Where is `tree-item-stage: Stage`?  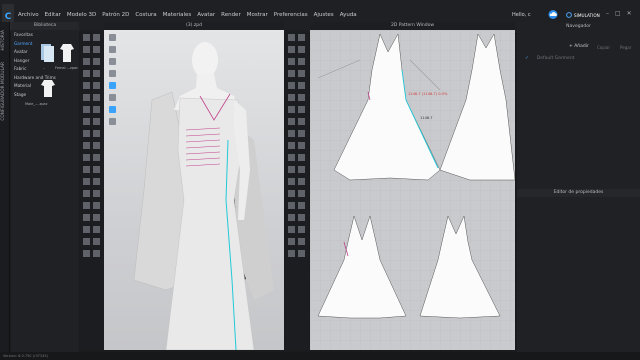
tree-item-stage: Stage is located at coordinates (25, 95).